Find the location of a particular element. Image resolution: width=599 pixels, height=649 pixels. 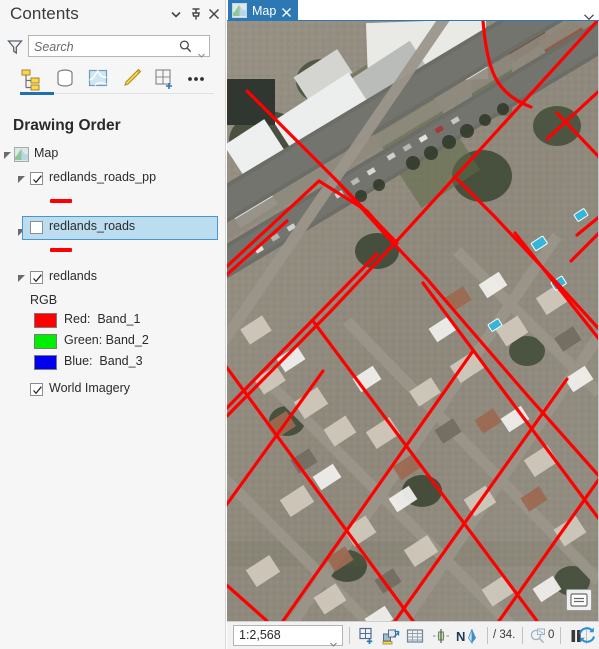

svg-text: N is located at coordinates (460, 636).